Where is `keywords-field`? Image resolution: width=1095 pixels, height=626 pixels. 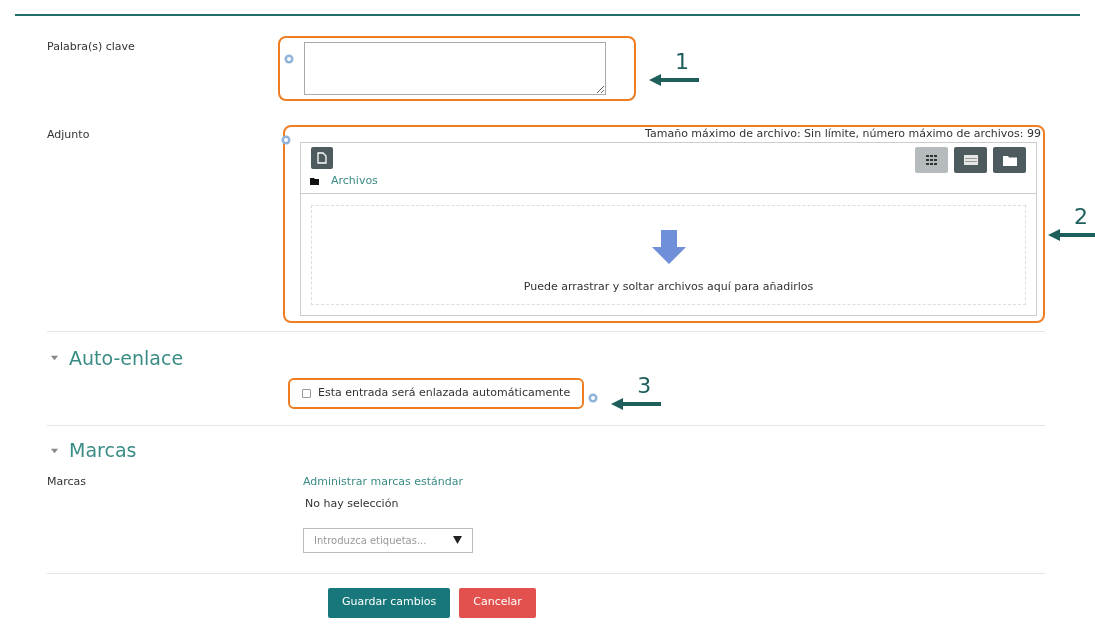 keywords-field is located at coordinates (455, 68).